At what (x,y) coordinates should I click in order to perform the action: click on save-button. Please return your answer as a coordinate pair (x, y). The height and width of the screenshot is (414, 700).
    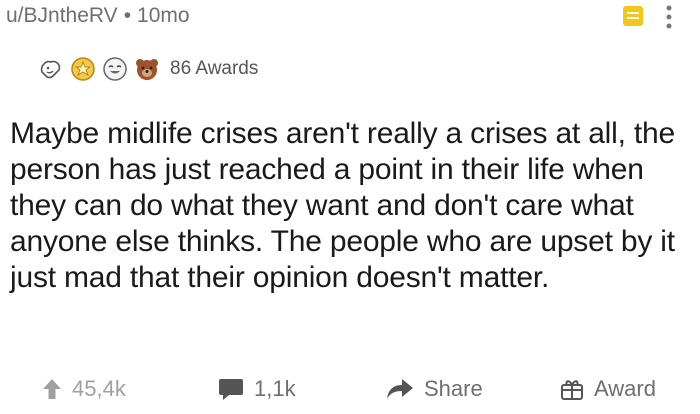
    Looking at the image, I should click on (633, 16).